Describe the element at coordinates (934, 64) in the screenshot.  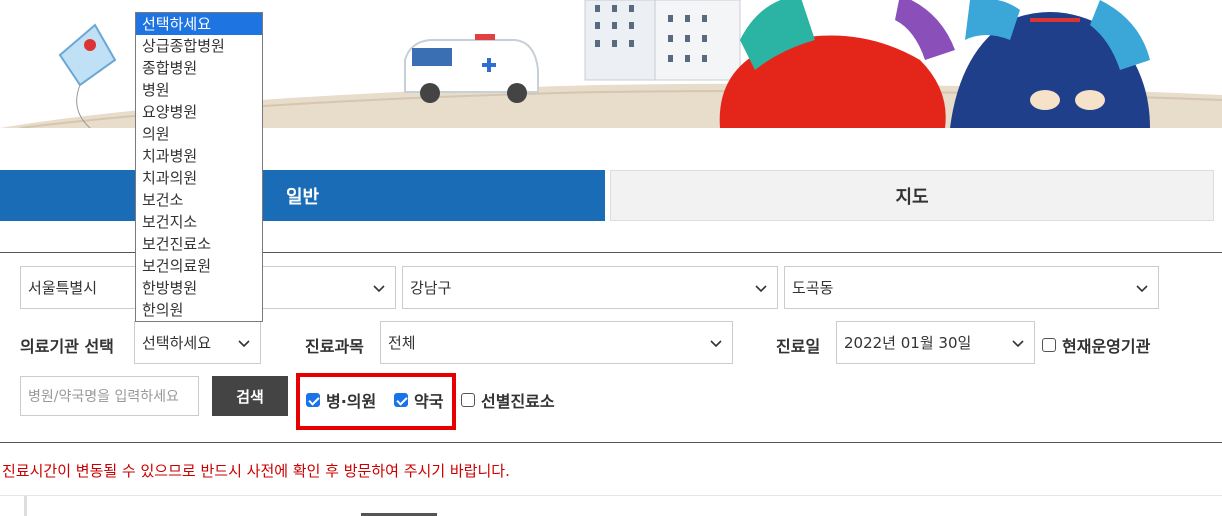
I see `people-illustration` at that location.